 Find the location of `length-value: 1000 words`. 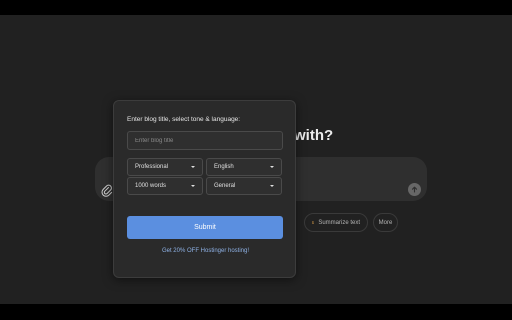

length-value: 1000 words is located at coordinates (151, 186).